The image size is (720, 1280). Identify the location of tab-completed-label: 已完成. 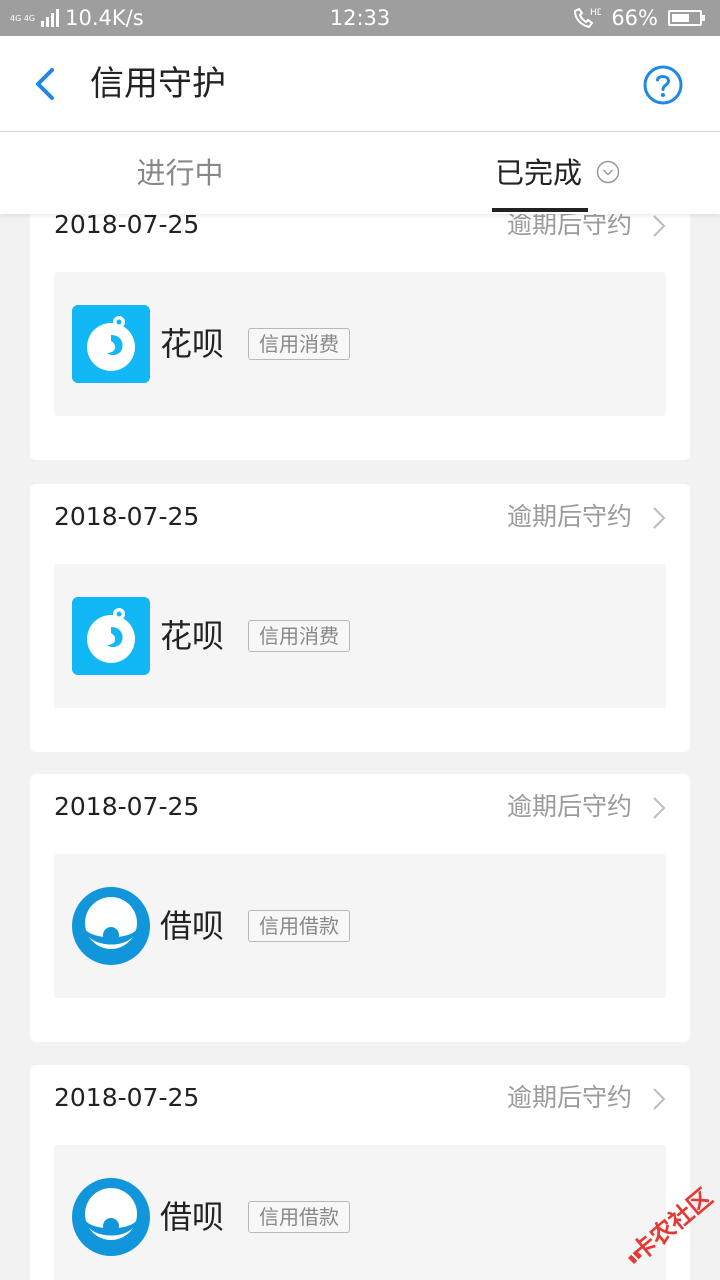
(539, 173).